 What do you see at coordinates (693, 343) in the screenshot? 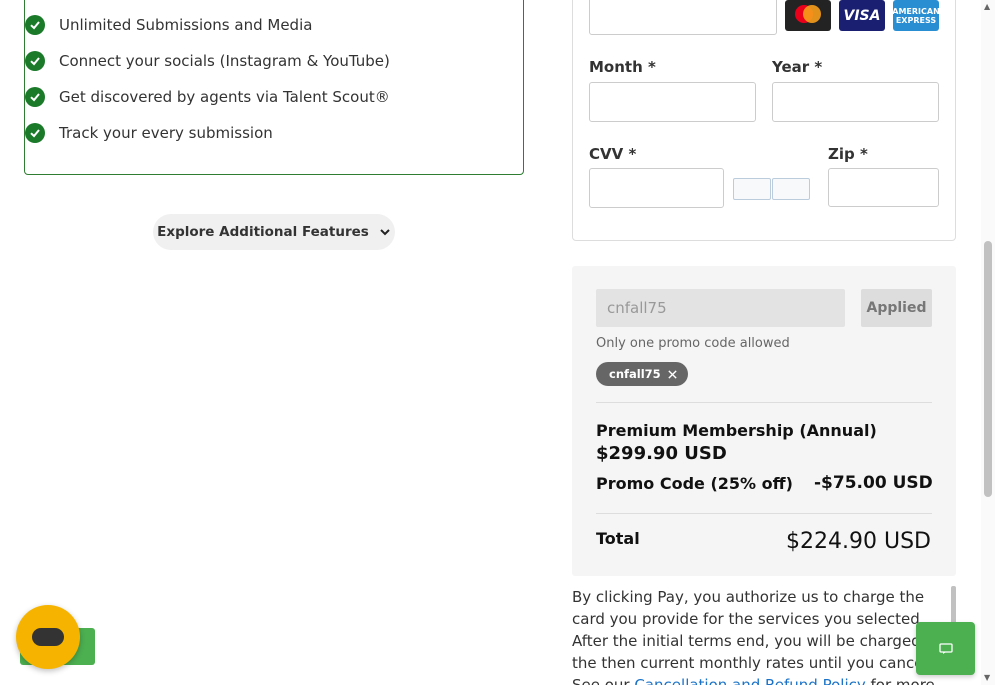
I see `promo-note: Only one promo code allowed` at bounding box center [693, 343].